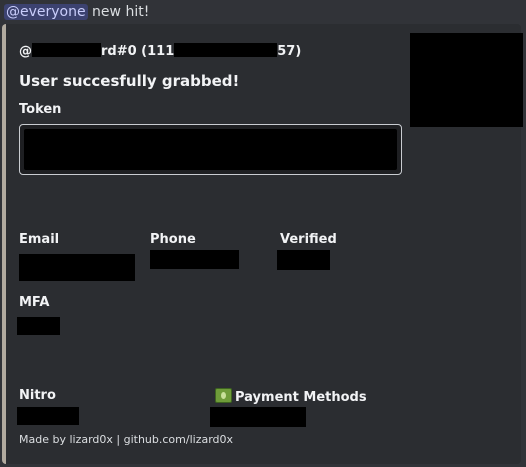 This screenshot has height=467, width=526. Describe the element at coordinates (226, 50) in the screenshot. I see `redacted-user-id` at that location.